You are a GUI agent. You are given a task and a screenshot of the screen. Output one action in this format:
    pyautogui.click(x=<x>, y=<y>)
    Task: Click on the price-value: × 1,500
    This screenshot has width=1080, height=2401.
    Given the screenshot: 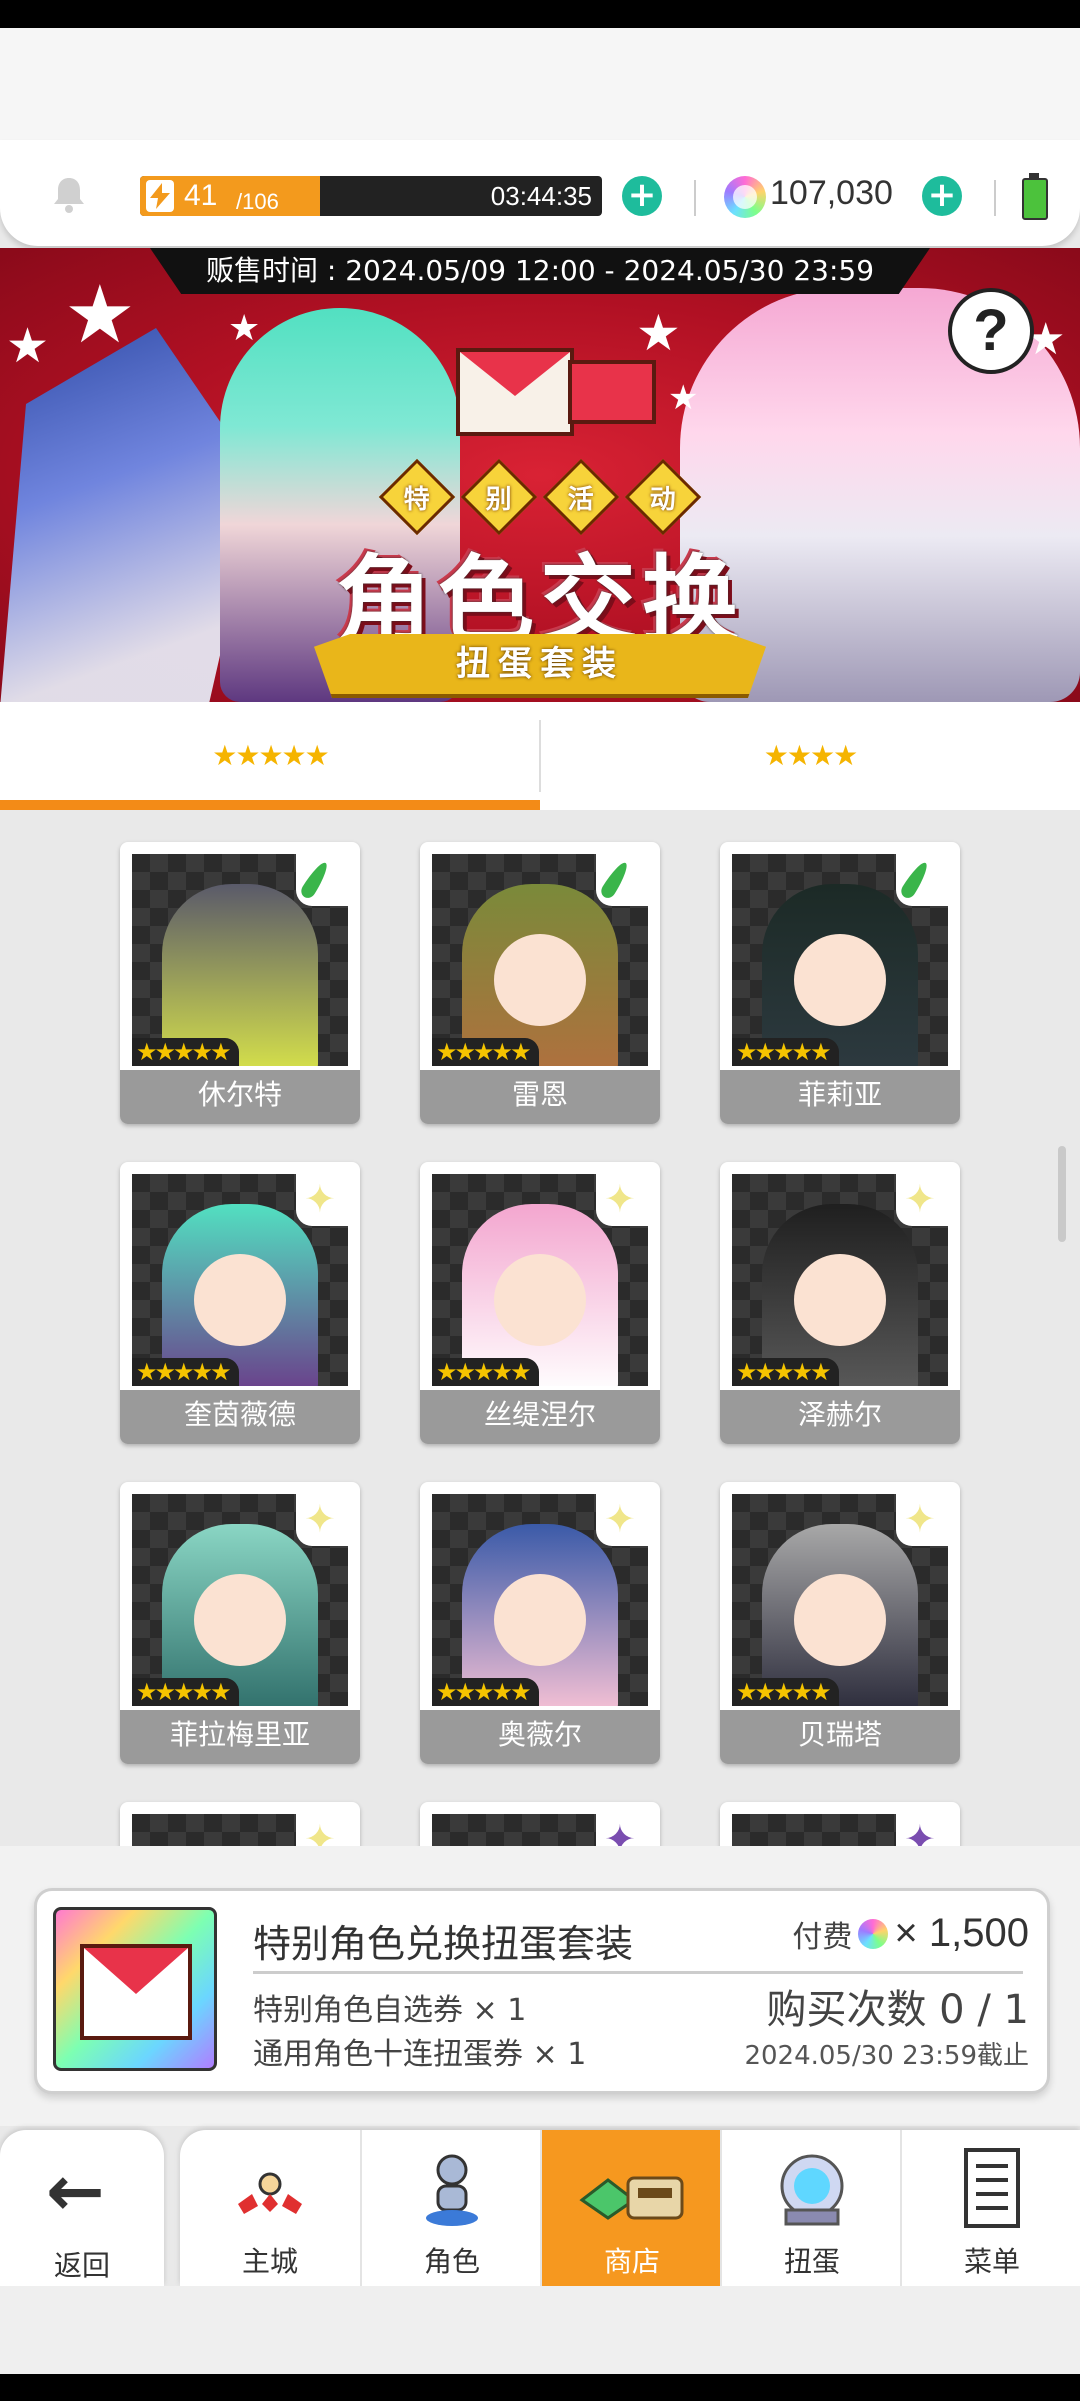 What is the action you would take?
    pyautogui.click(x=961, y=1933)
    